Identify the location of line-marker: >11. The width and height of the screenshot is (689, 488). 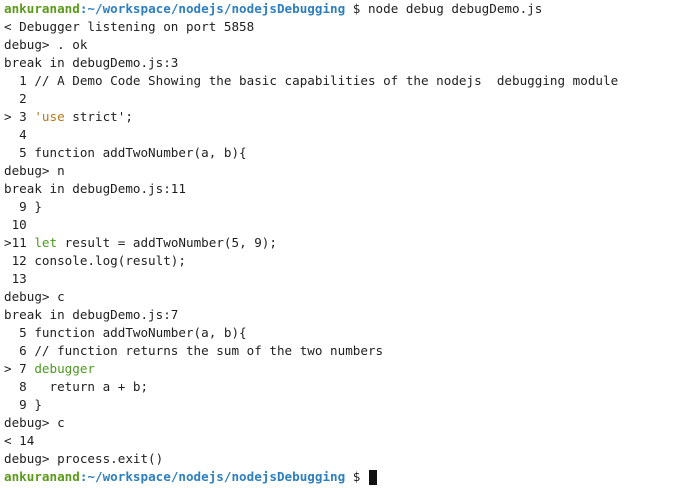
(19, 242).